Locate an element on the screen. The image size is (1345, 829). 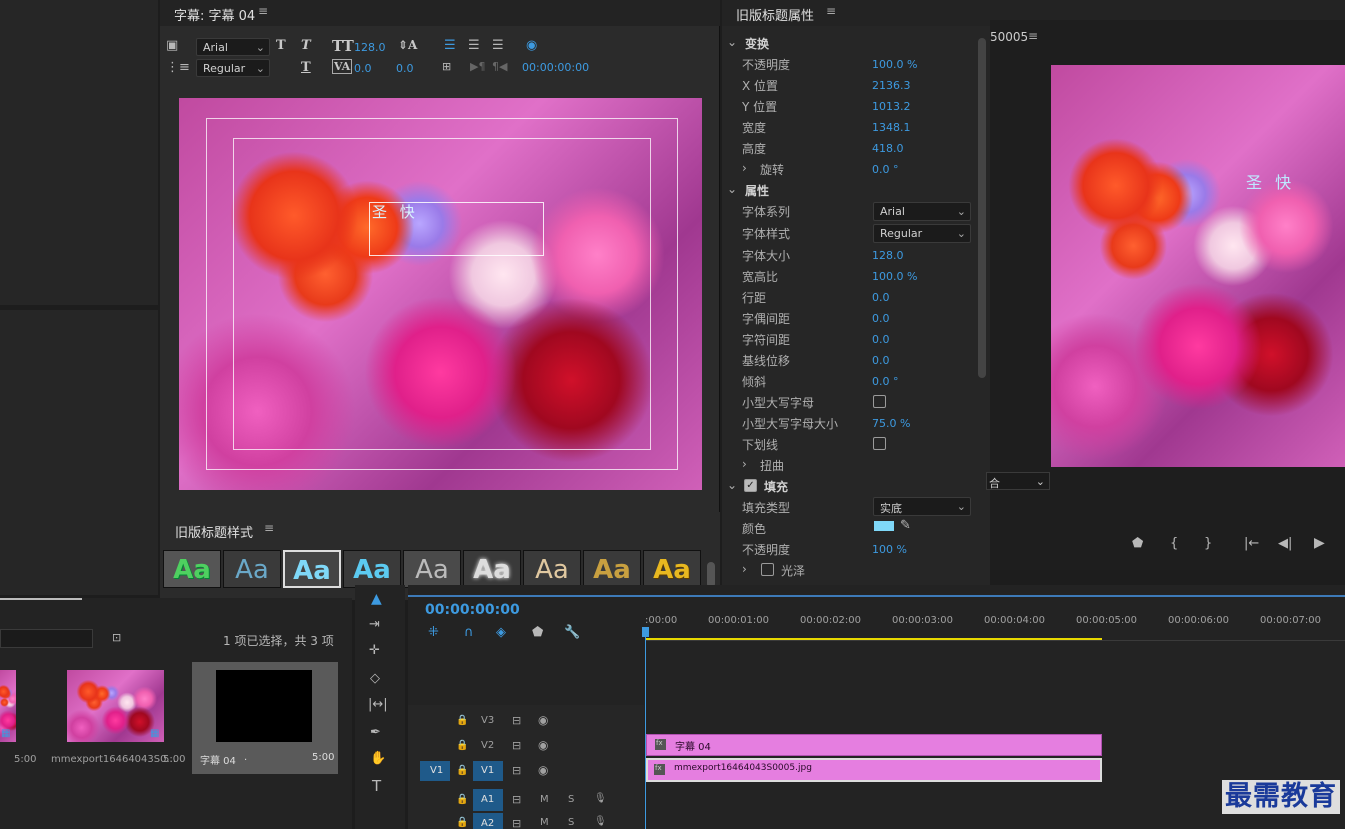
search-bin-icon: ⊡ is located at coordinates (116, 637).